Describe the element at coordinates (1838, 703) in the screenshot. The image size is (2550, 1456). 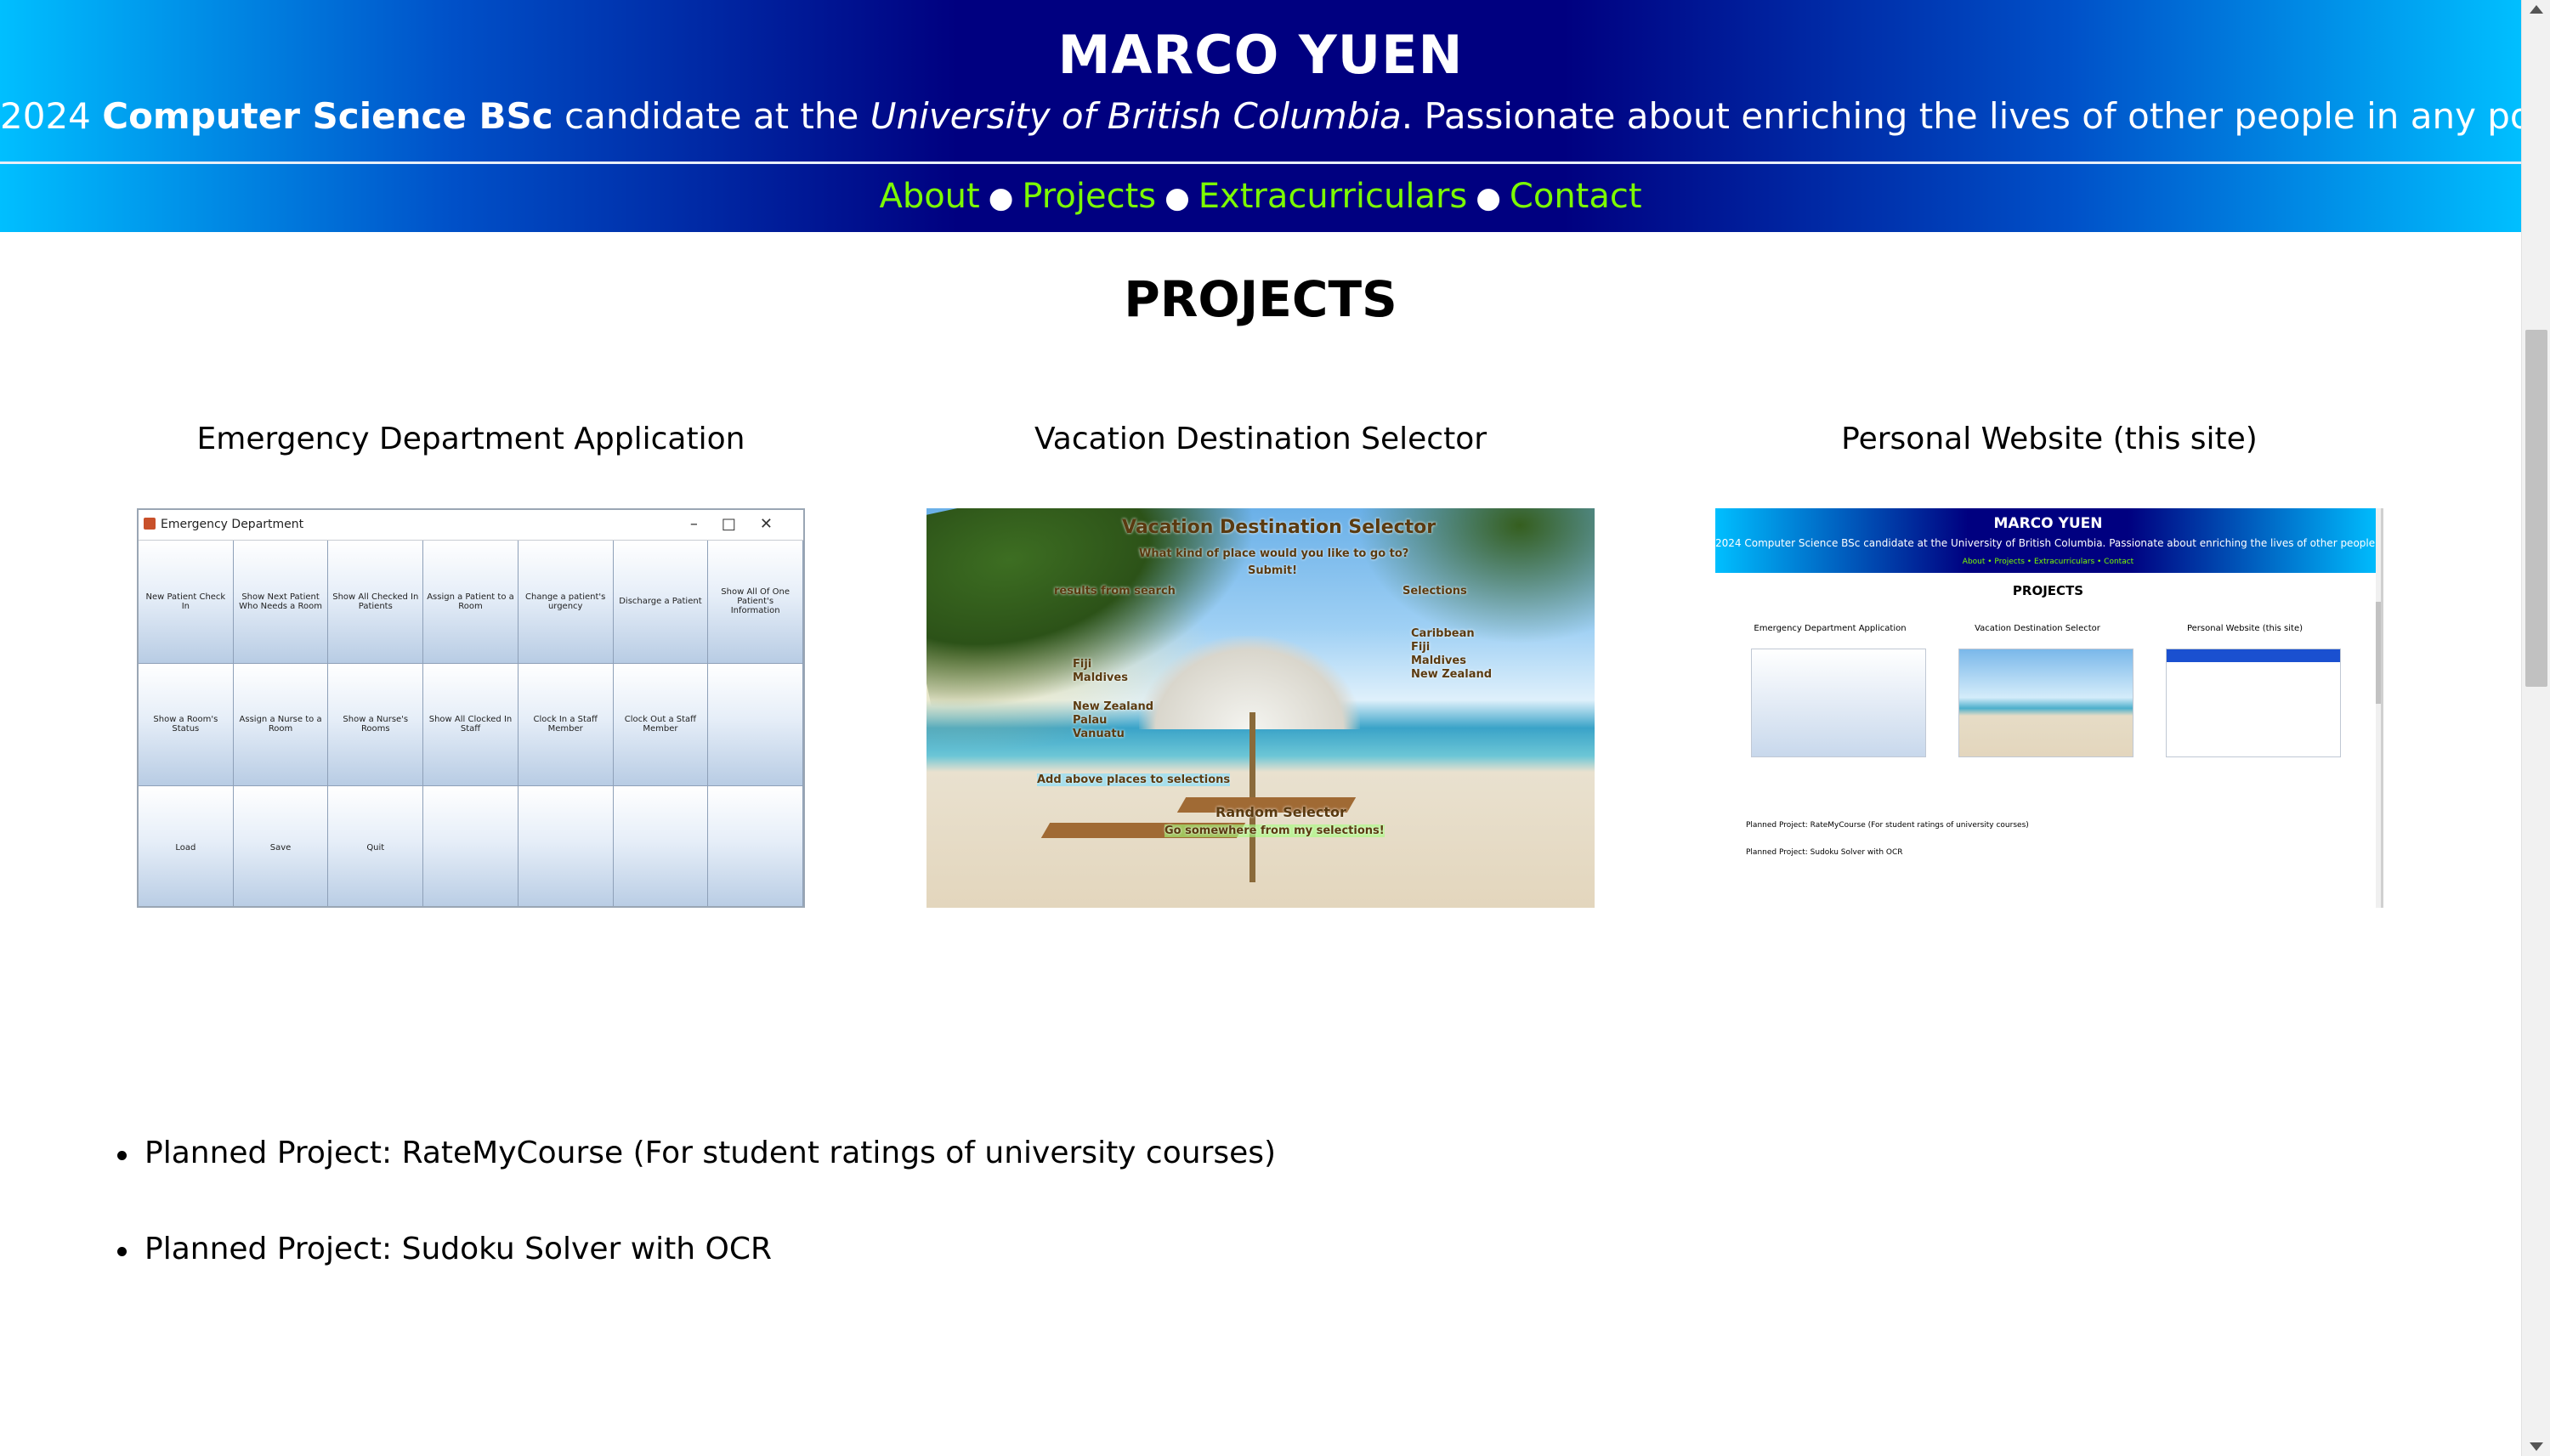
I see `mini-thumb-emergency` at that location.